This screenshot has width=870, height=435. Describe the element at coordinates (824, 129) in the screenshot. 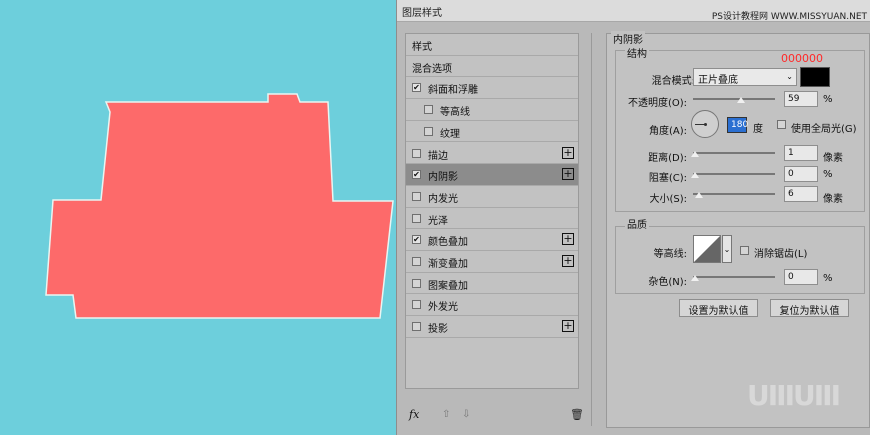

I see `global-light-label: 使用全局光(G)` at that location.